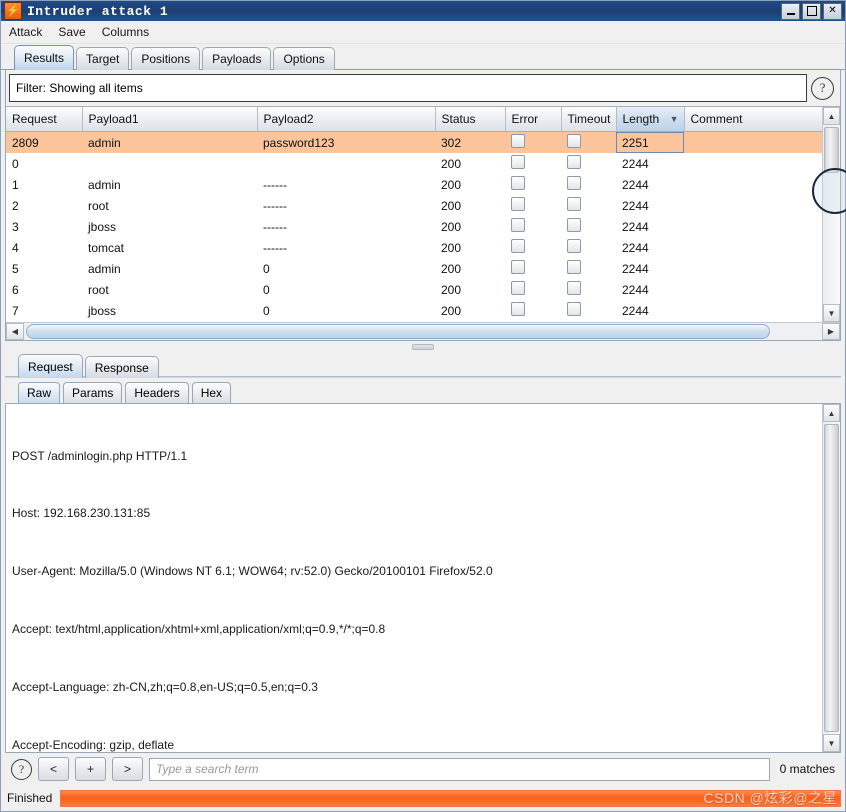 Image resolution: width=846 pixels, height=812 pixels. Describe the element at coordinates (414, 226) in the screenshot. I see `table-row: 3 jboss ------ 200 2244` at that location.